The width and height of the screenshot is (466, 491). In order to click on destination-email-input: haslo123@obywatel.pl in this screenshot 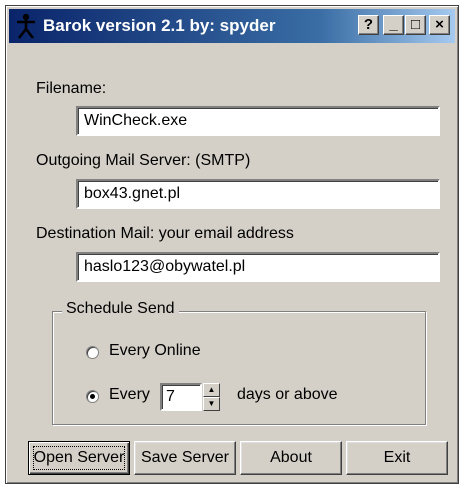, I will do `click(258, 267)`.